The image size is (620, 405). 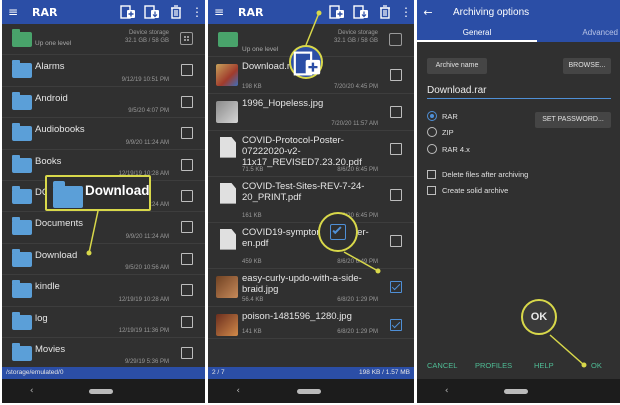 I want to click on tab-general: General, so click(x=477, y=33).